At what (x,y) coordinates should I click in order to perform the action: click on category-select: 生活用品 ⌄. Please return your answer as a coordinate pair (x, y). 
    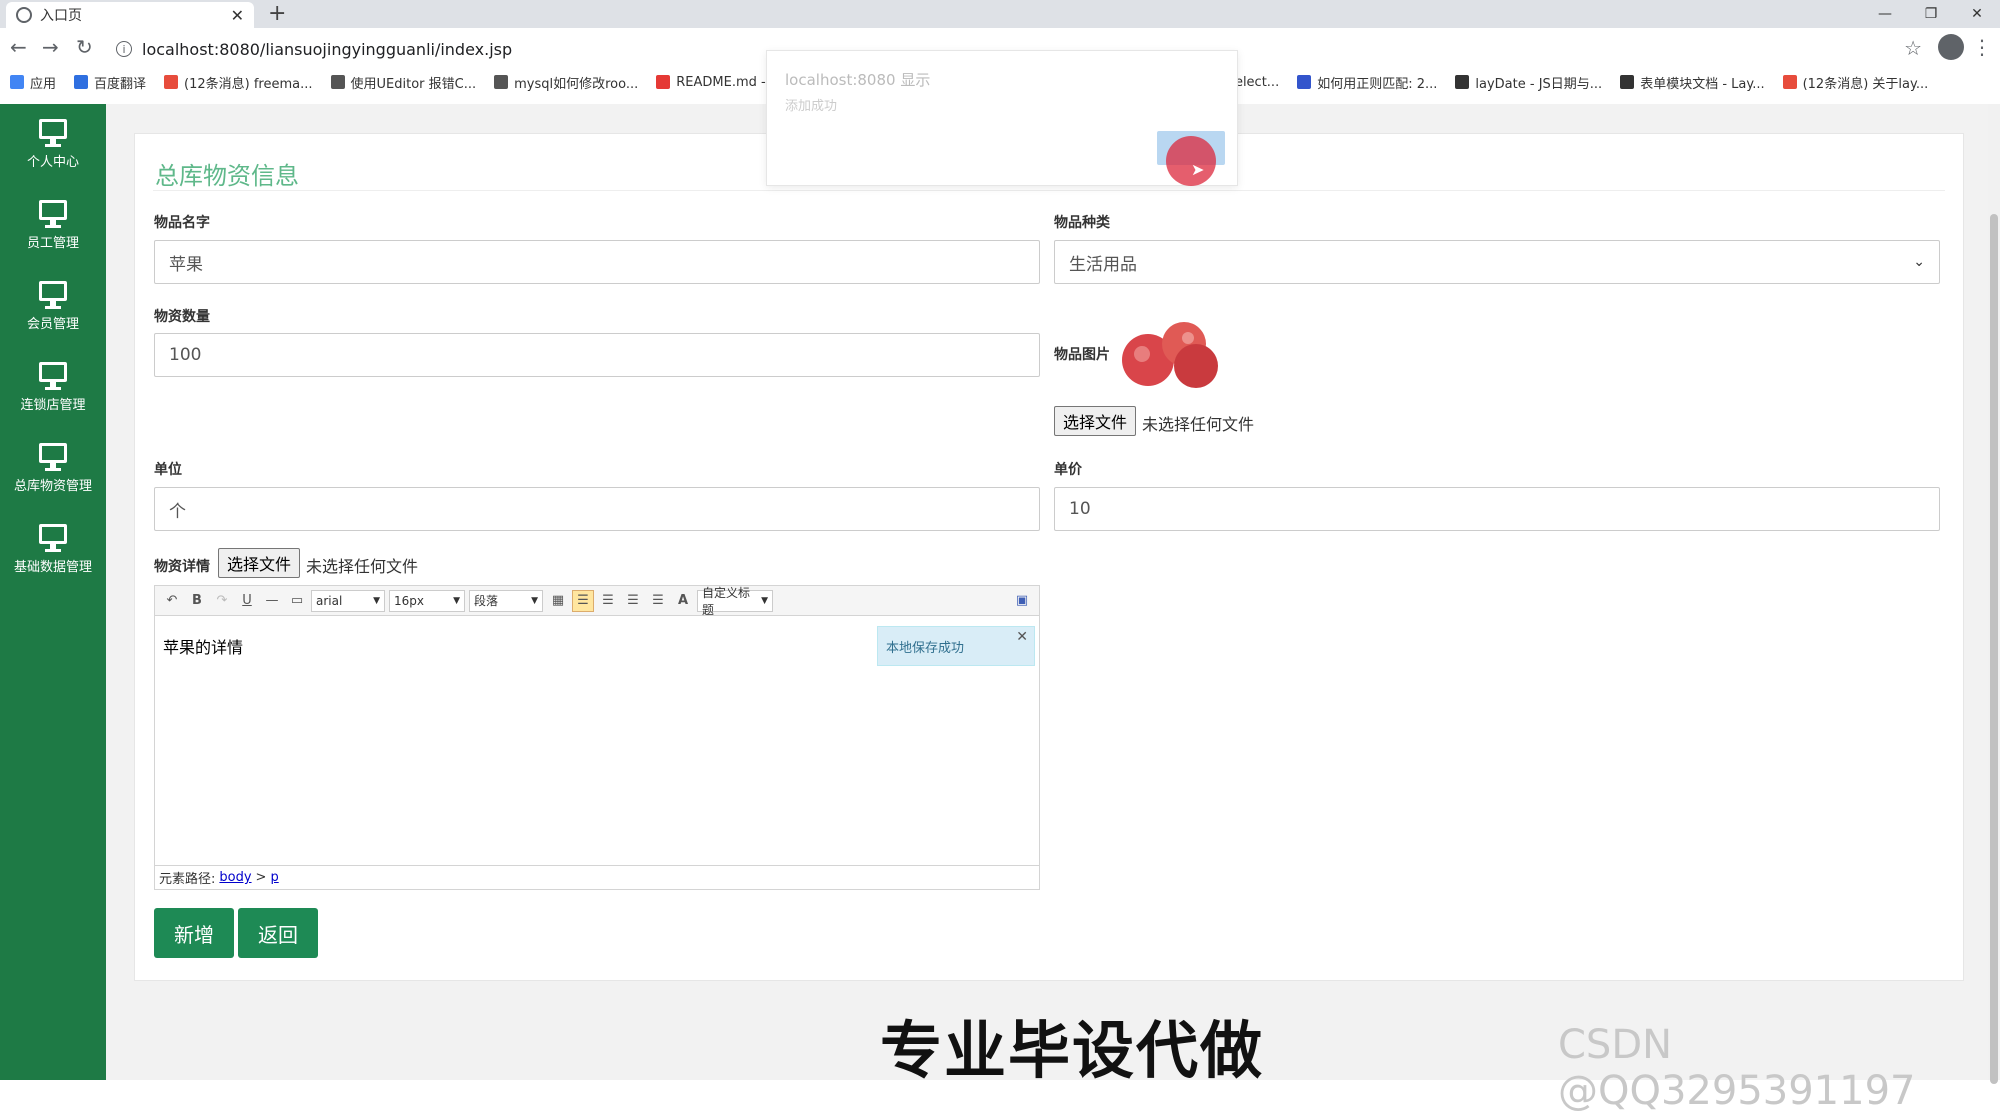
    Looking at the image, I should click on (1497, 262).